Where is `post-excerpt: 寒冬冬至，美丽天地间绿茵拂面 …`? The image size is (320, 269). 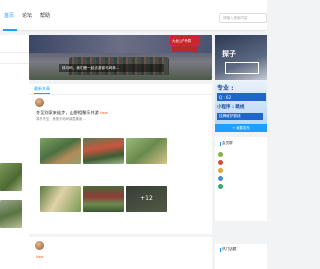
post-excerpt: 寒冬冬至，美丽天地间绿茵拂面 … is located at coordinates (61, 119).